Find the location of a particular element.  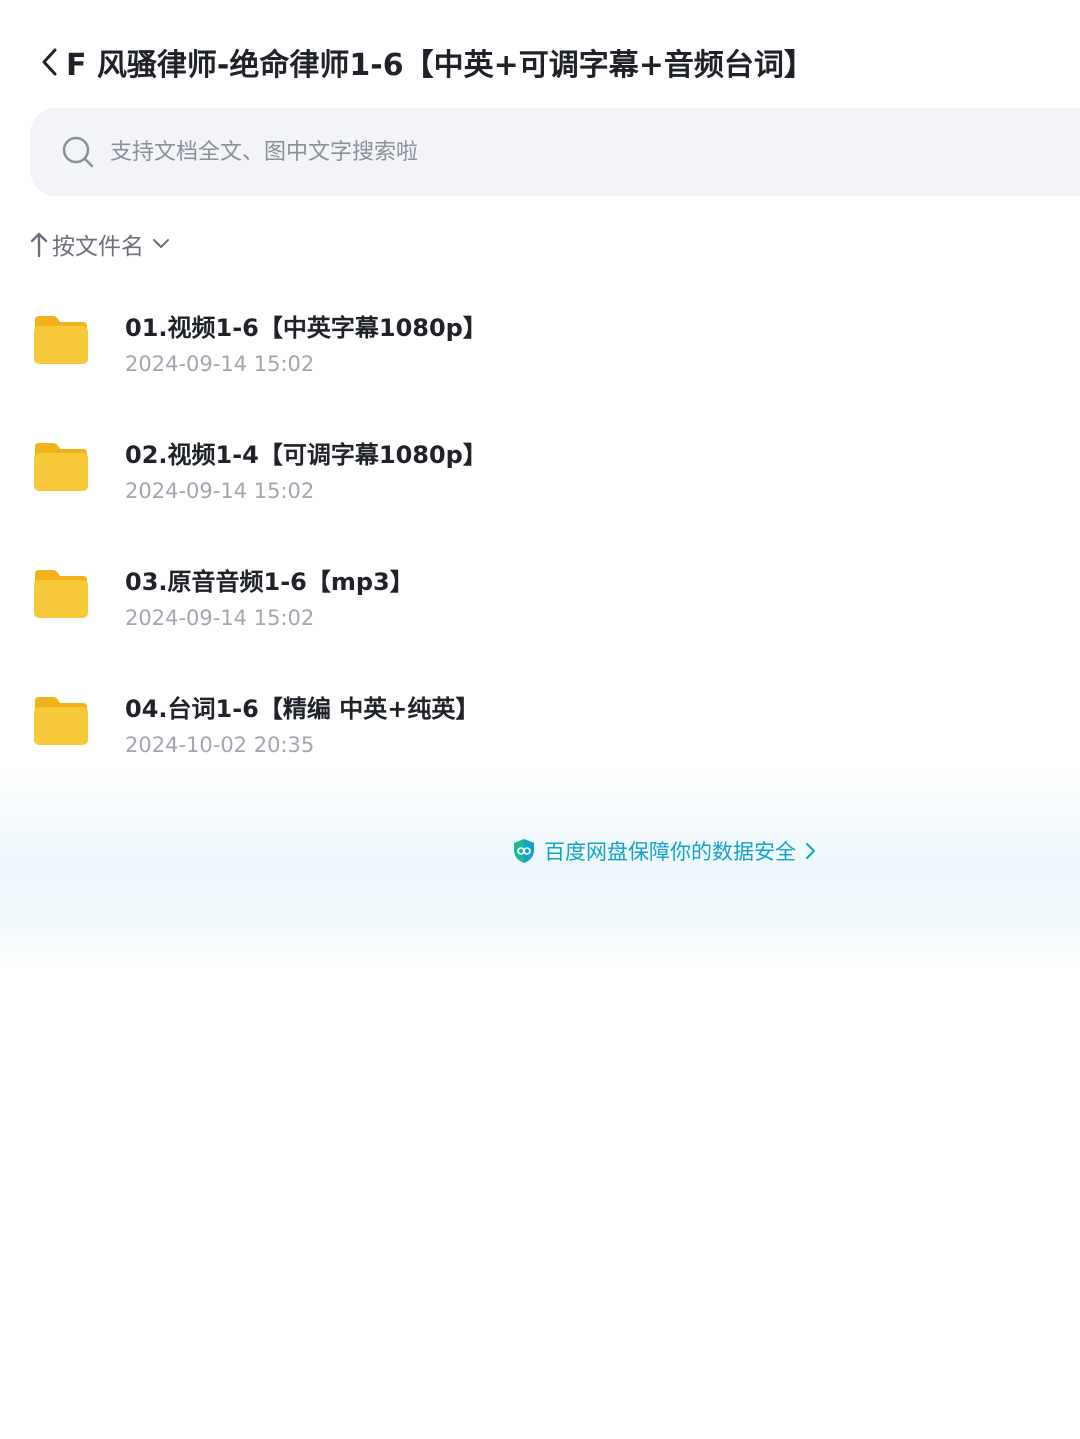

list-item: 03.原音音频1-6【mp3】 2024-09-14 15:02 is located at coordinates (540, 604).